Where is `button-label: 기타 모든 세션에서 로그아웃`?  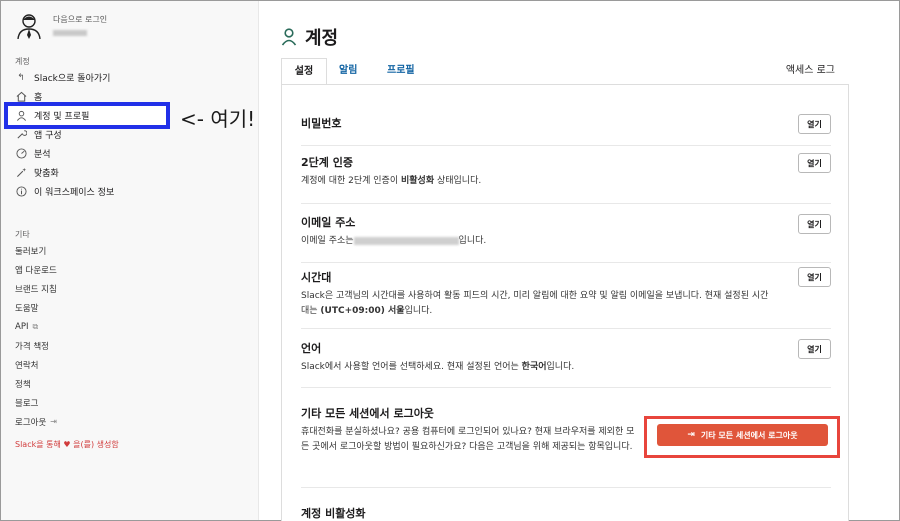 button-label: 기타 모든 세션에서 로그아웃 is located at coordinates (749, 435).